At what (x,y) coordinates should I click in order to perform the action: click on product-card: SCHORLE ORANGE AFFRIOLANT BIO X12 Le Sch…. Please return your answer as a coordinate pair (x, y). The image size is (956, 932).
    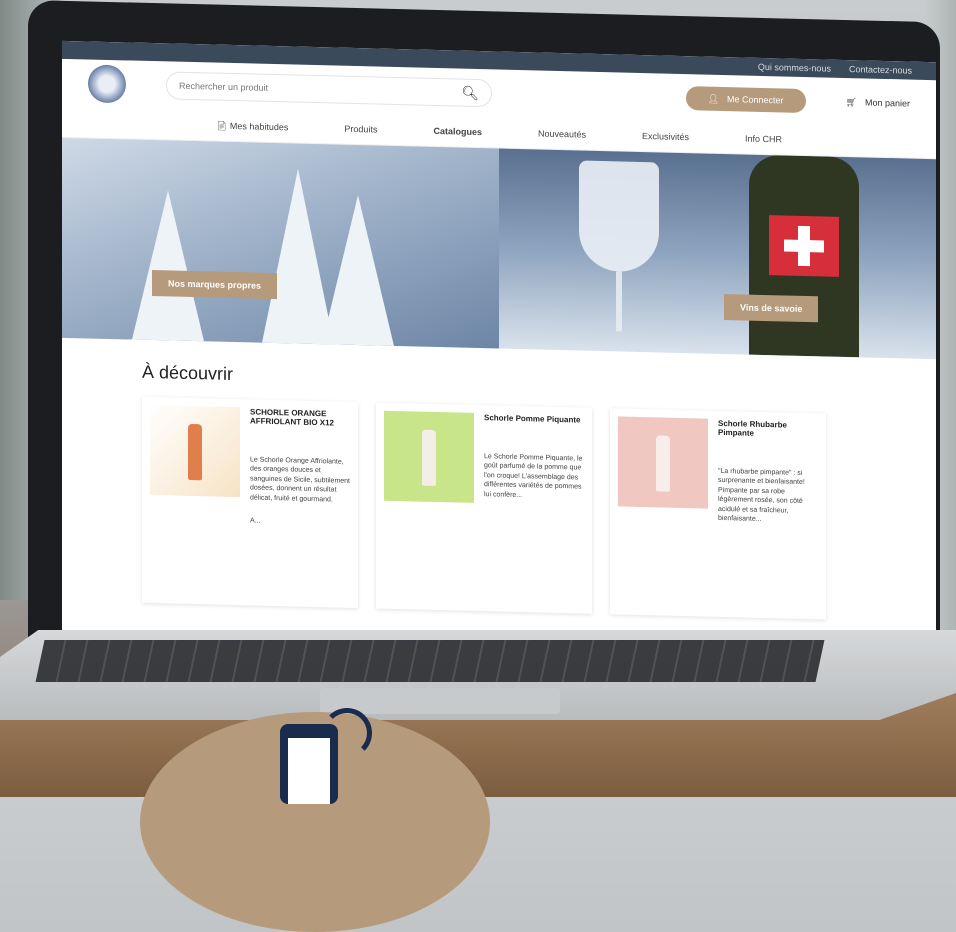
    Looking at the image, I should click on (250, 502).